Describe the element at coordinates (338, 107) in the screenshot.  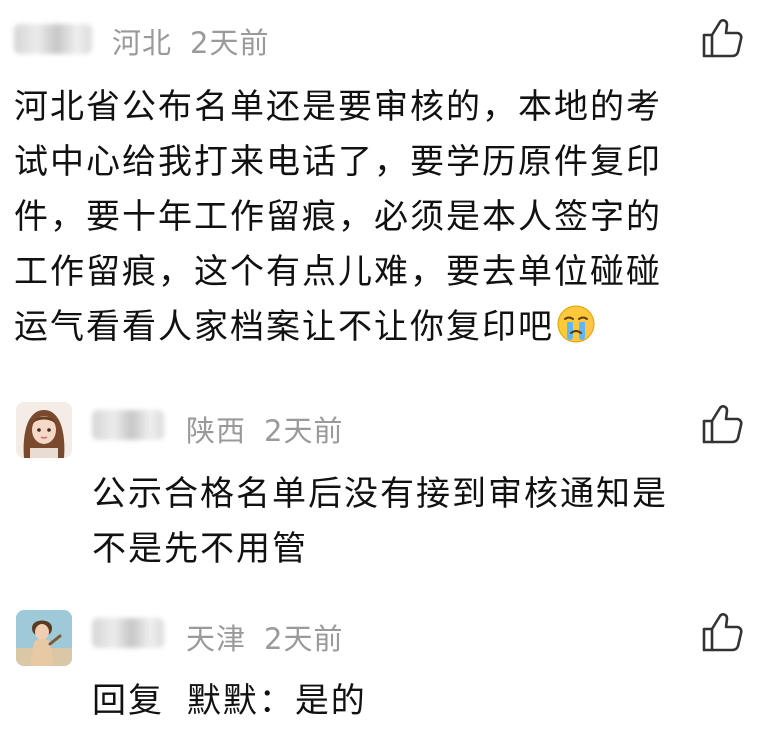
I see `comment-line: 河北省公布名单还是要审核的，本地的考` at that location.